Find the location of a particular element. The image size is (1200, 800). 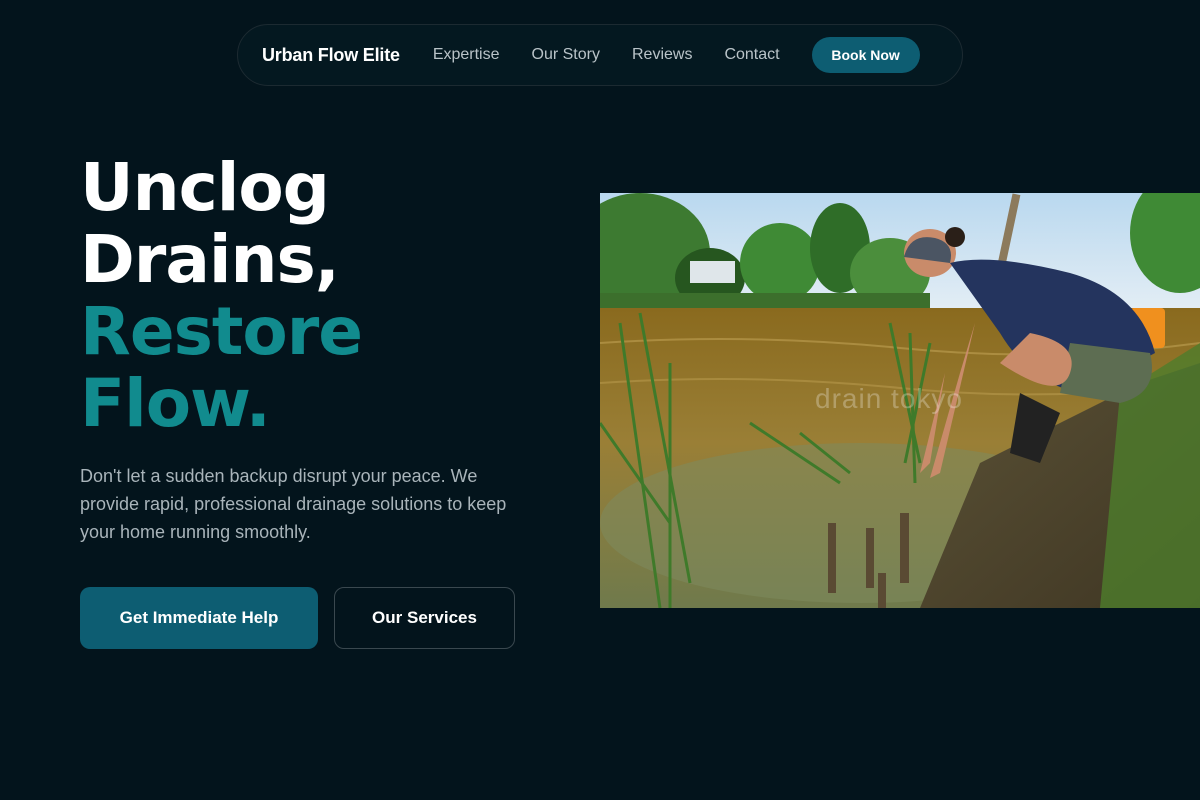

nav-link-reviews: Reviews is located at coordinates (662, 55).